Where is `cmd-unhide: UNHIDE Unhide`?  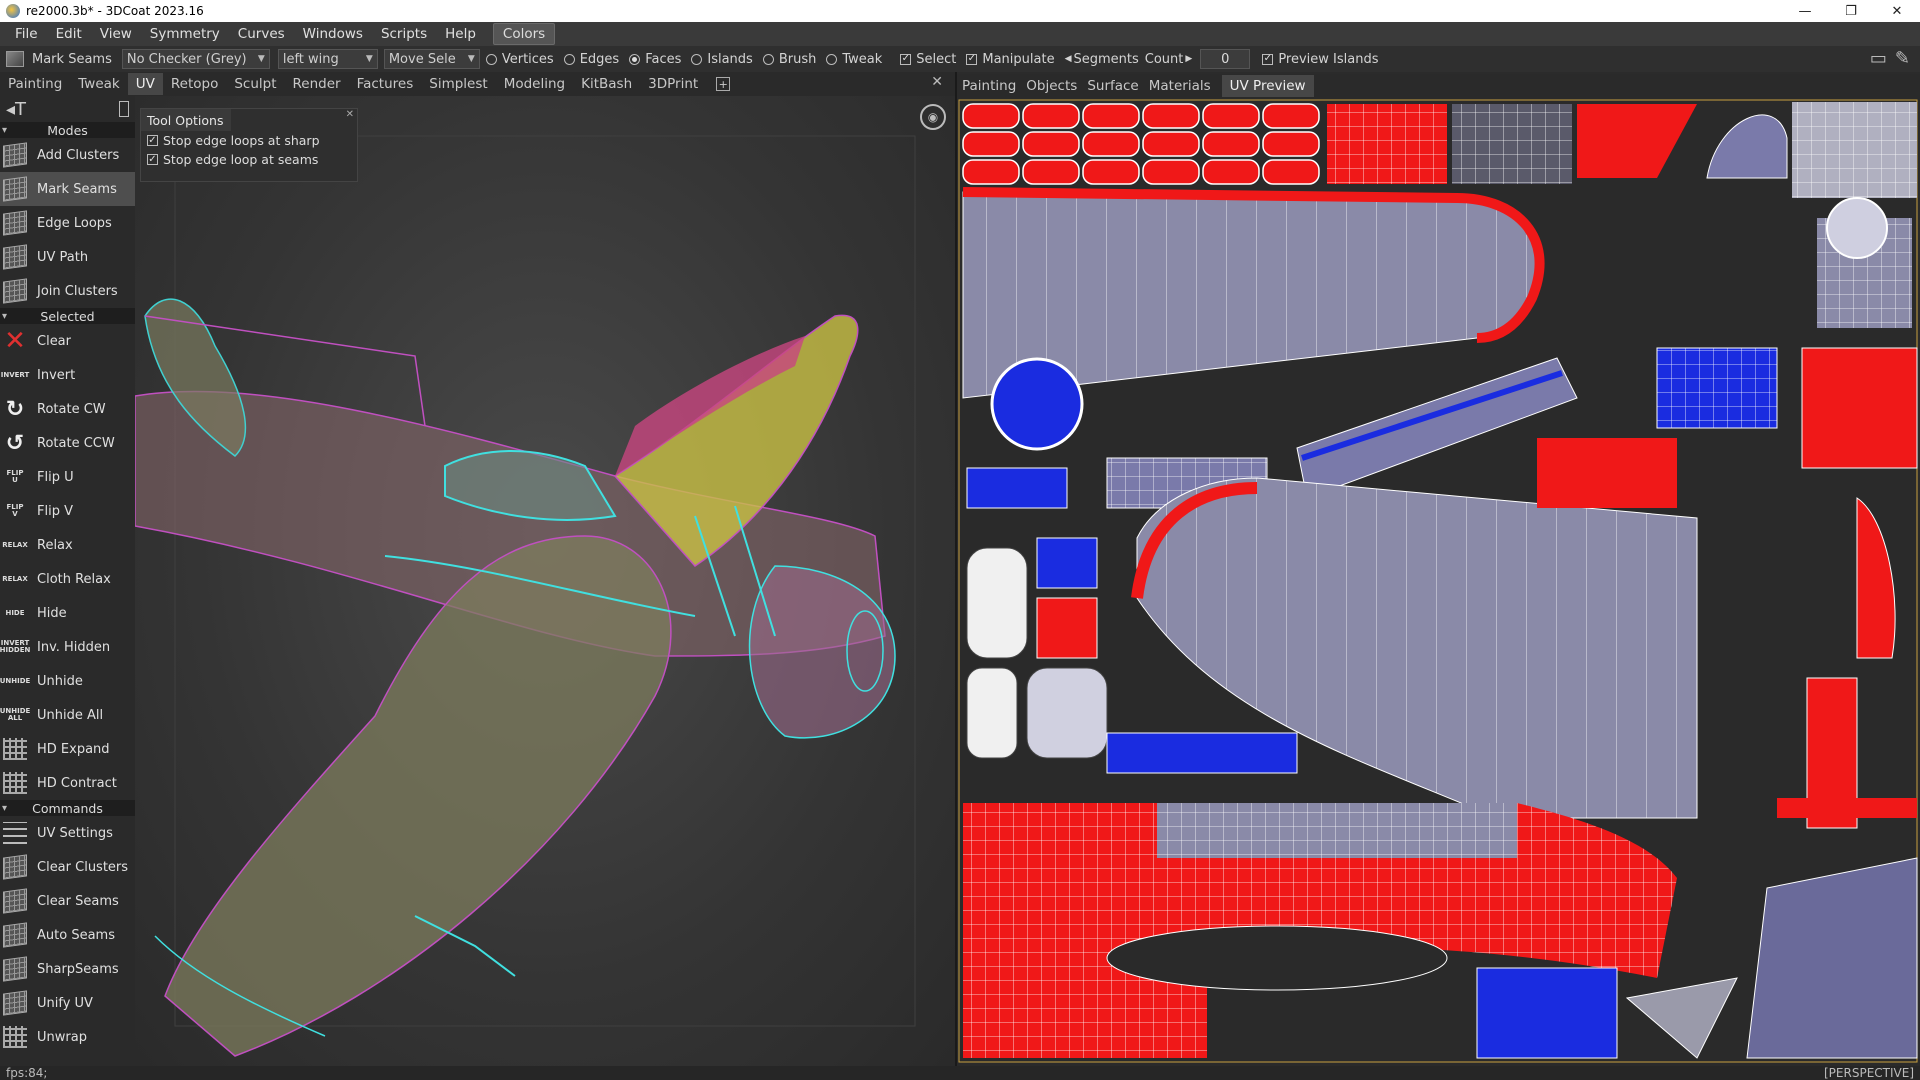
cmd-unhide: UNHIDE Unhide is located at coordinates (67, 681).